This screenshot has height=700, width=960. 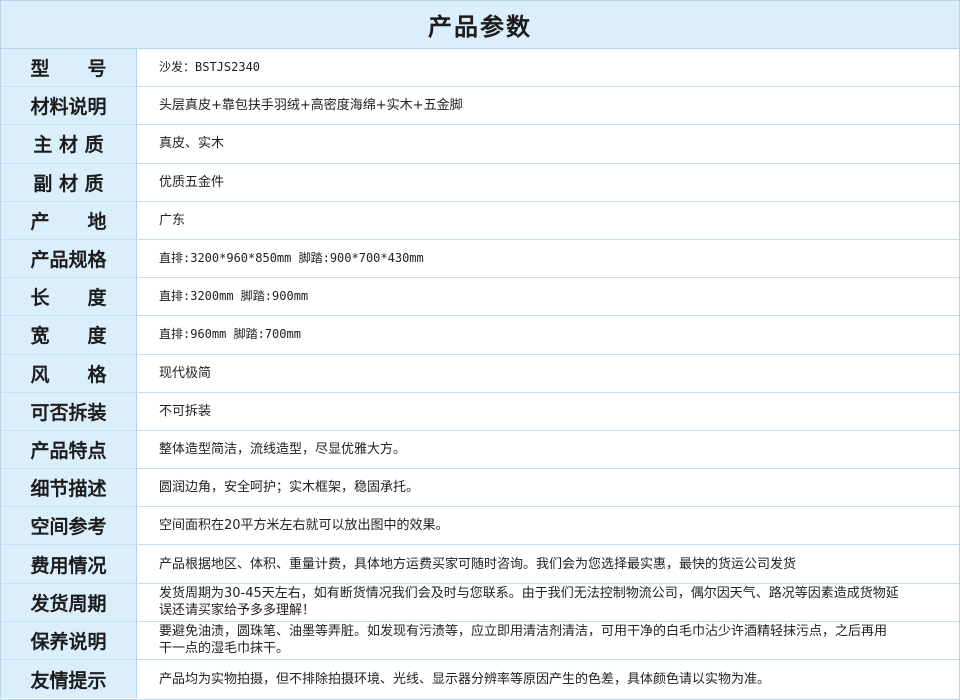 I want to click on row-label-materials: 材料说明, so click(x=69, y=106).